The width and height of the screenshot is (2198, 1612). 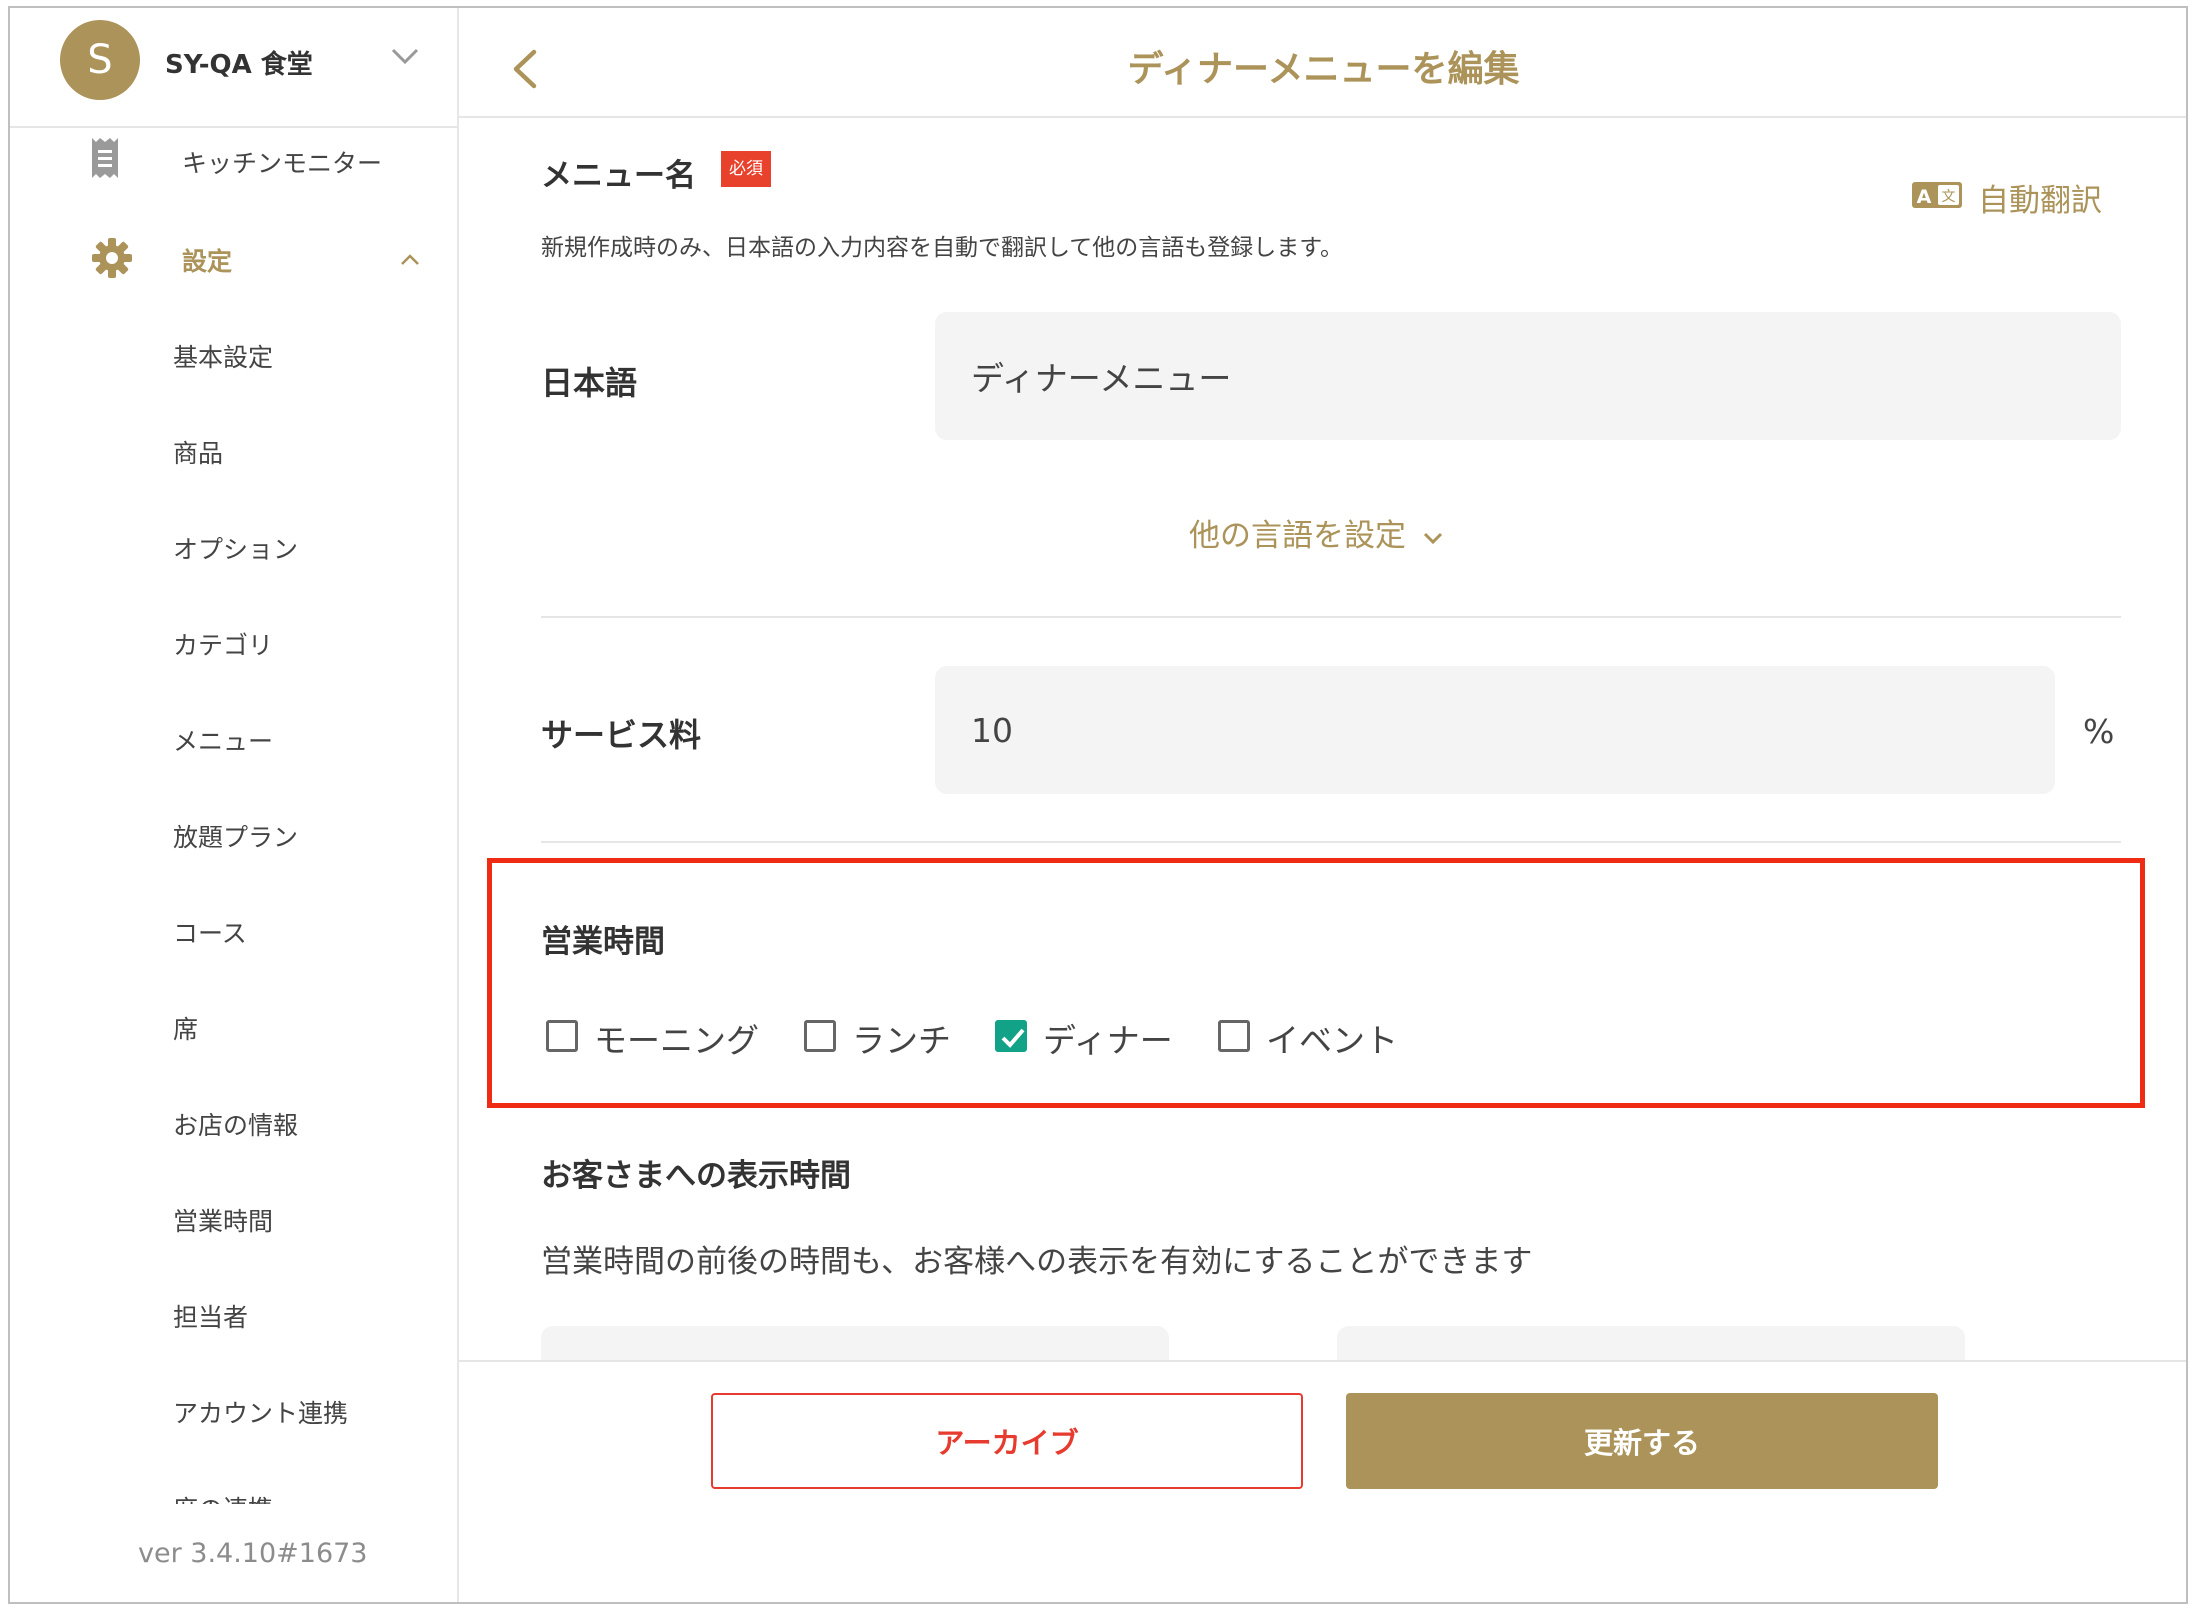 What do you see at coordinates (1323, 69) in the screenshot?
I see `page-title: ディナーメニューを編集` at bounding box center [1323, 69].